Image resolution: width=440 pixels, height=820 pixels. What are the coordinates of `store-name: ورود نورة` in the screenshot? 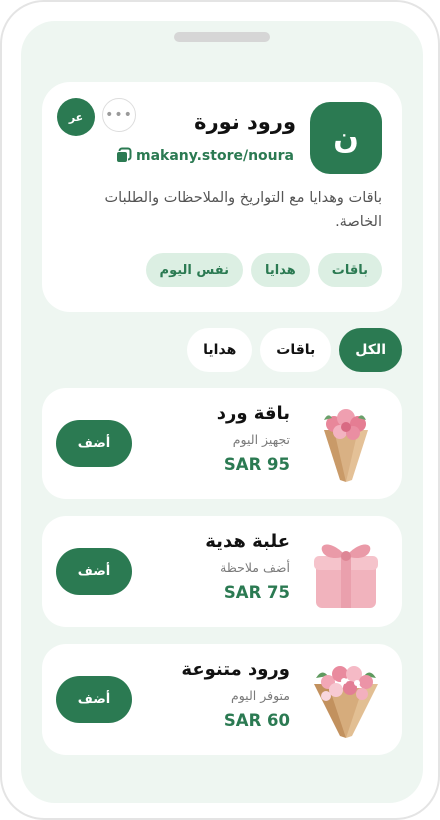 It's located at (245, 122).